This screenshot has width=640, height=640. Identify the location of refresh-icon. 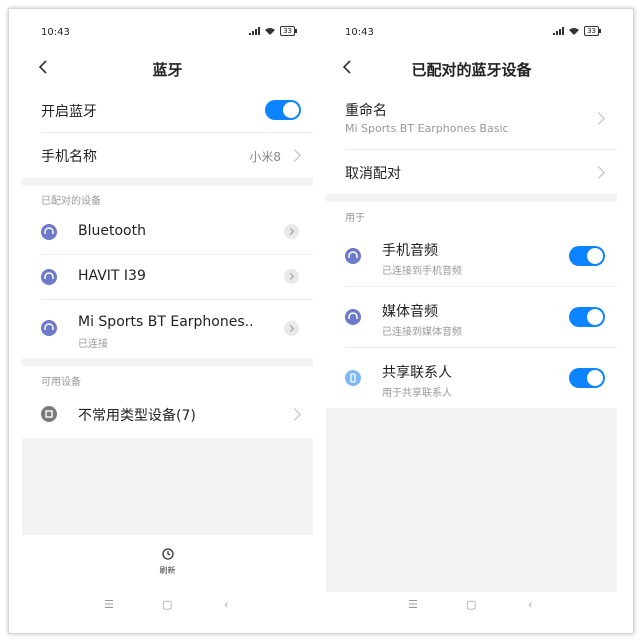
(167, 554).